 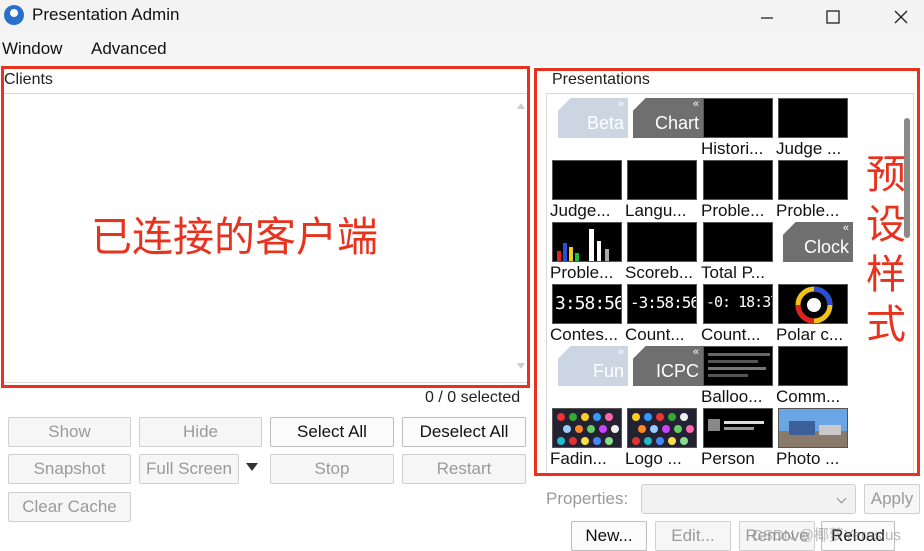 I want to click on selected-count: 0 / 0 selected, so click(x=473, y=397).